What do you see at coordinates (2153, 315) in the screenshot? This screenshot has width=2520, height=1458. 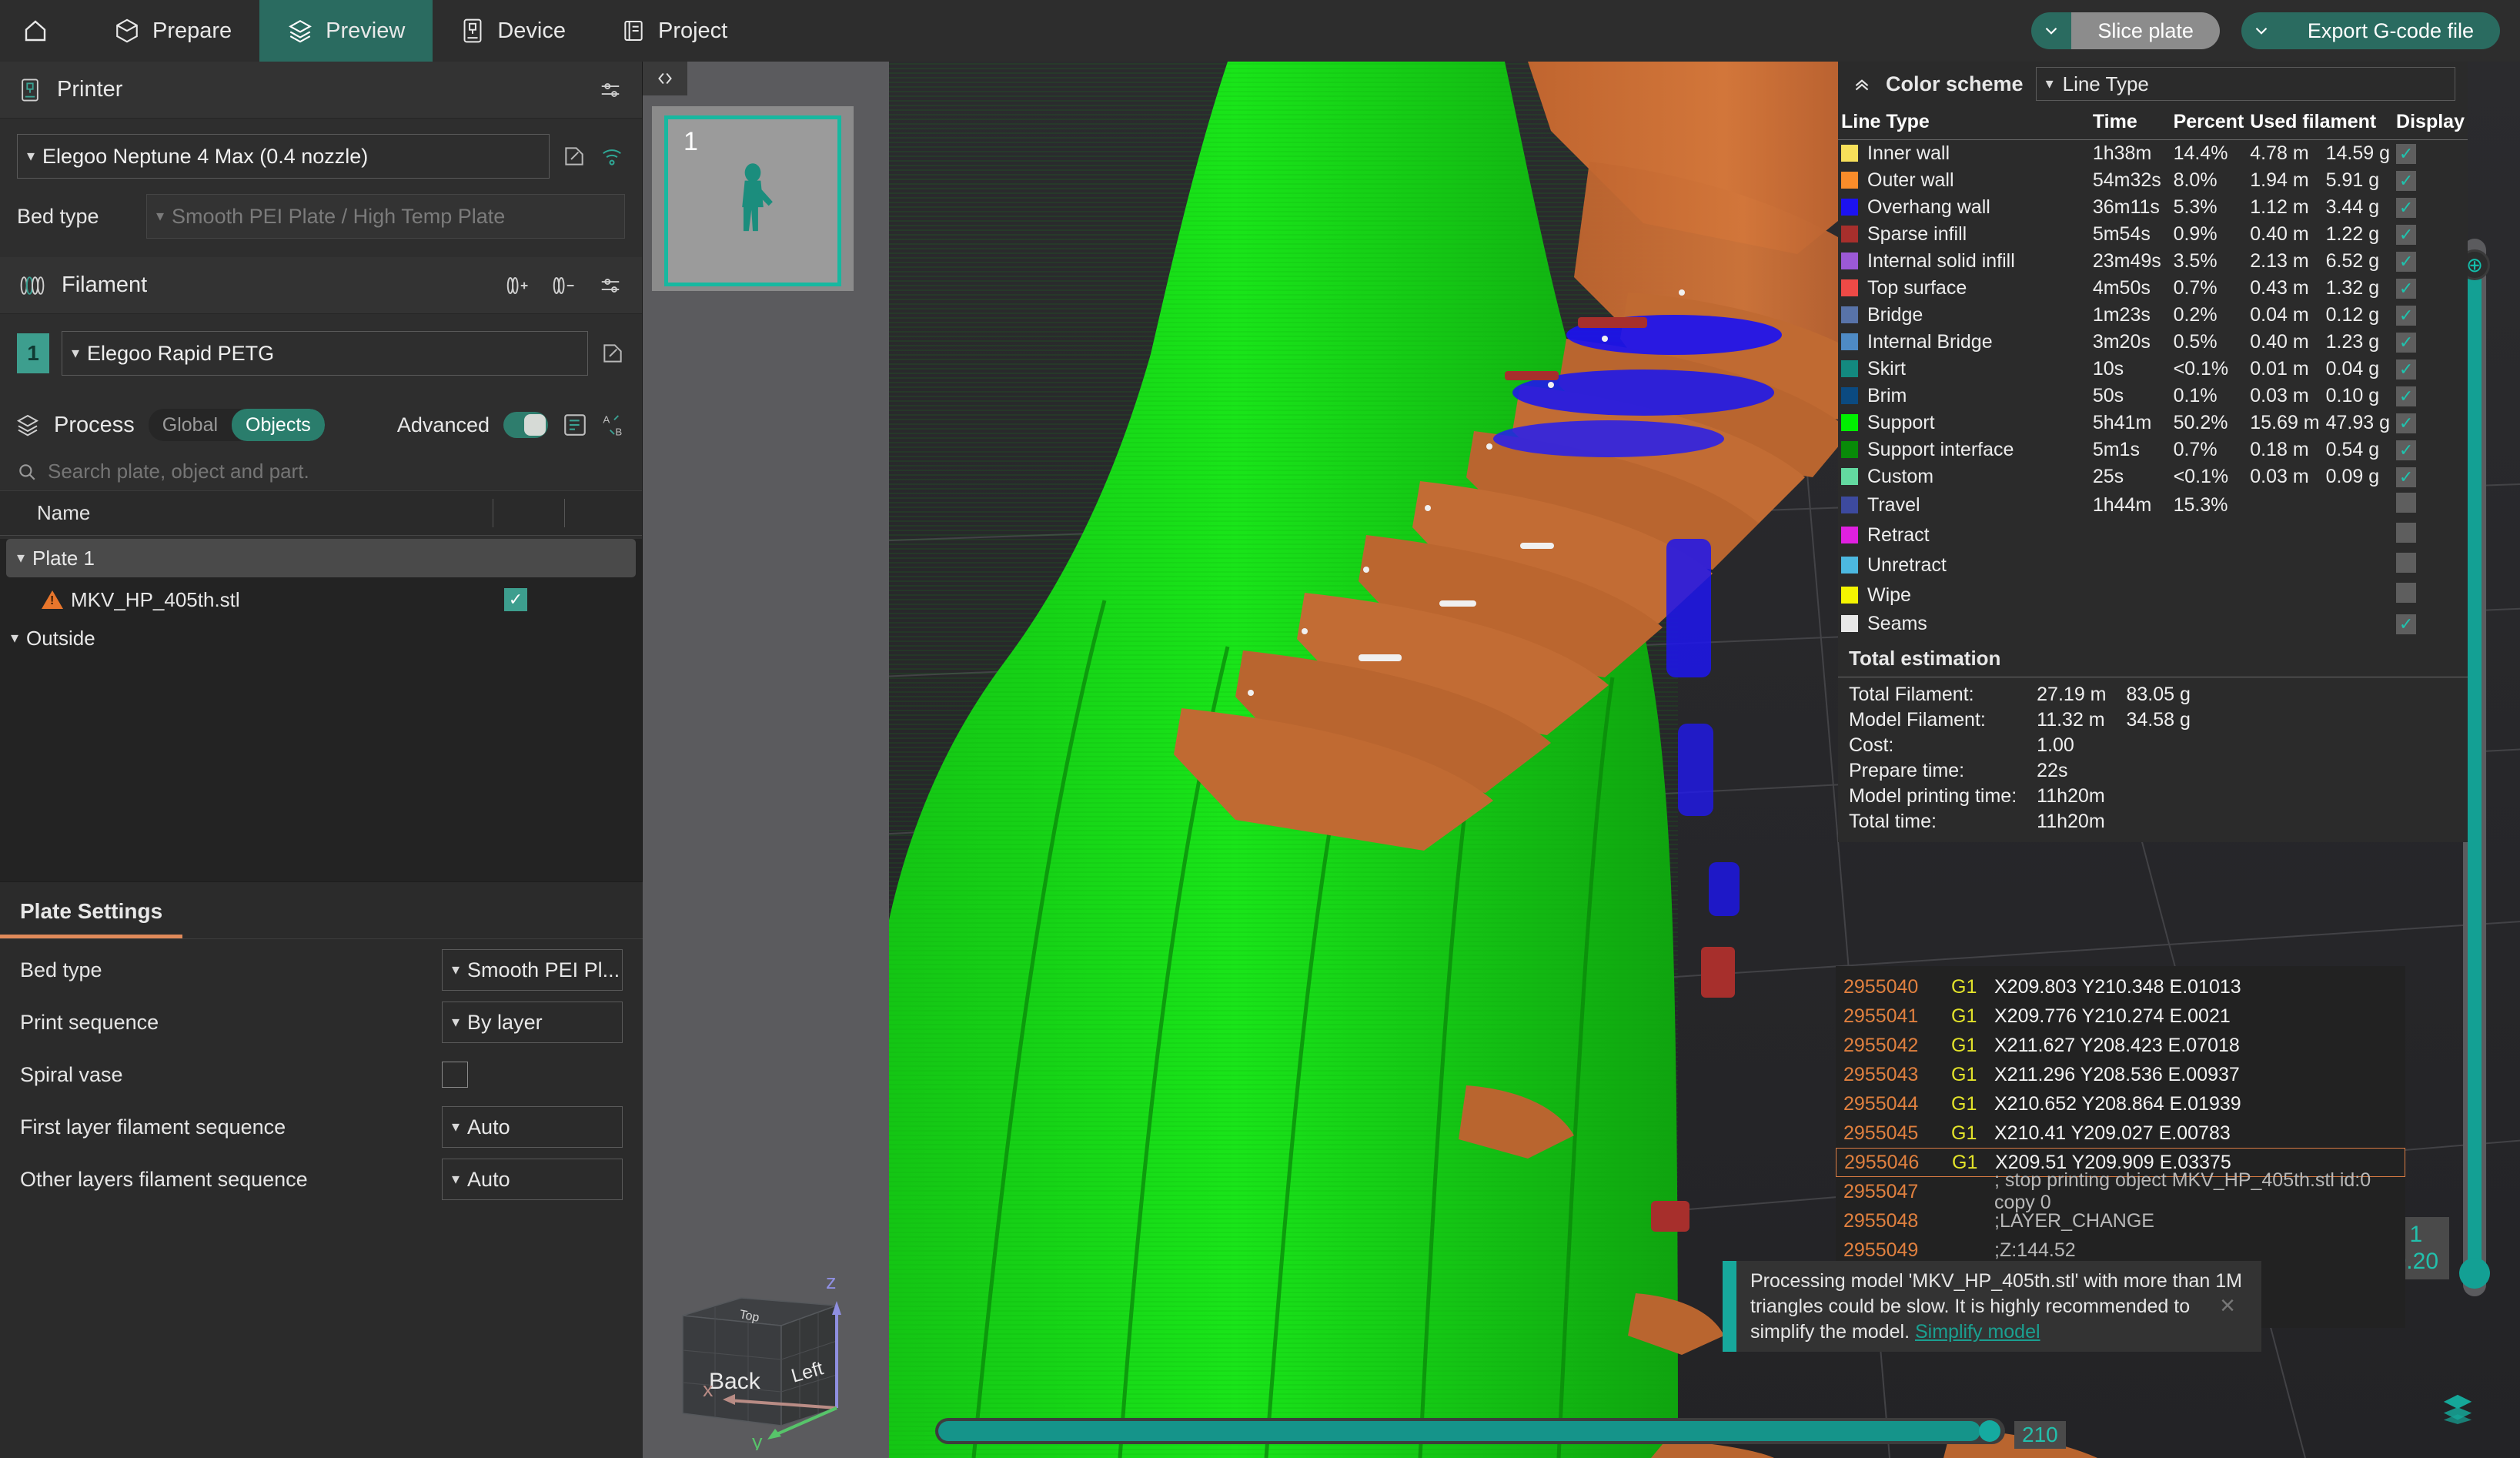 I see `line-type-row: Bridge 1m23s 0.2% 0.04 m 0.12 g ✓` at bounding box center [2153, 315].